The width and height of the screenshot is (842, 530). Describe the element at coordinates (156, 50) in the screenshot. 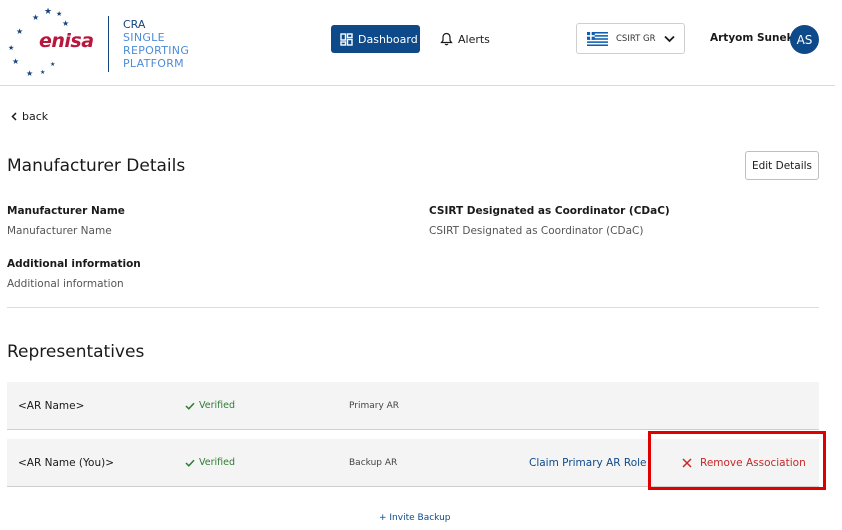

I see `platform-name-line-3: REPORTING` at that location.